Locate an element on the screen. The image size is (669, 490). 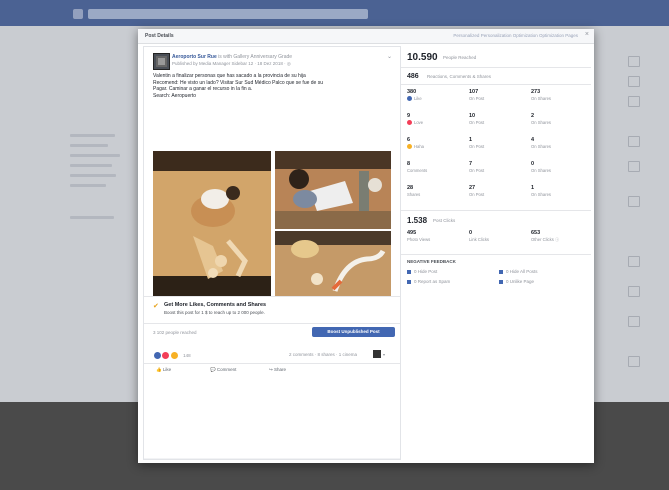
like-button: 👍 Like is located at coordinates (163, 370).